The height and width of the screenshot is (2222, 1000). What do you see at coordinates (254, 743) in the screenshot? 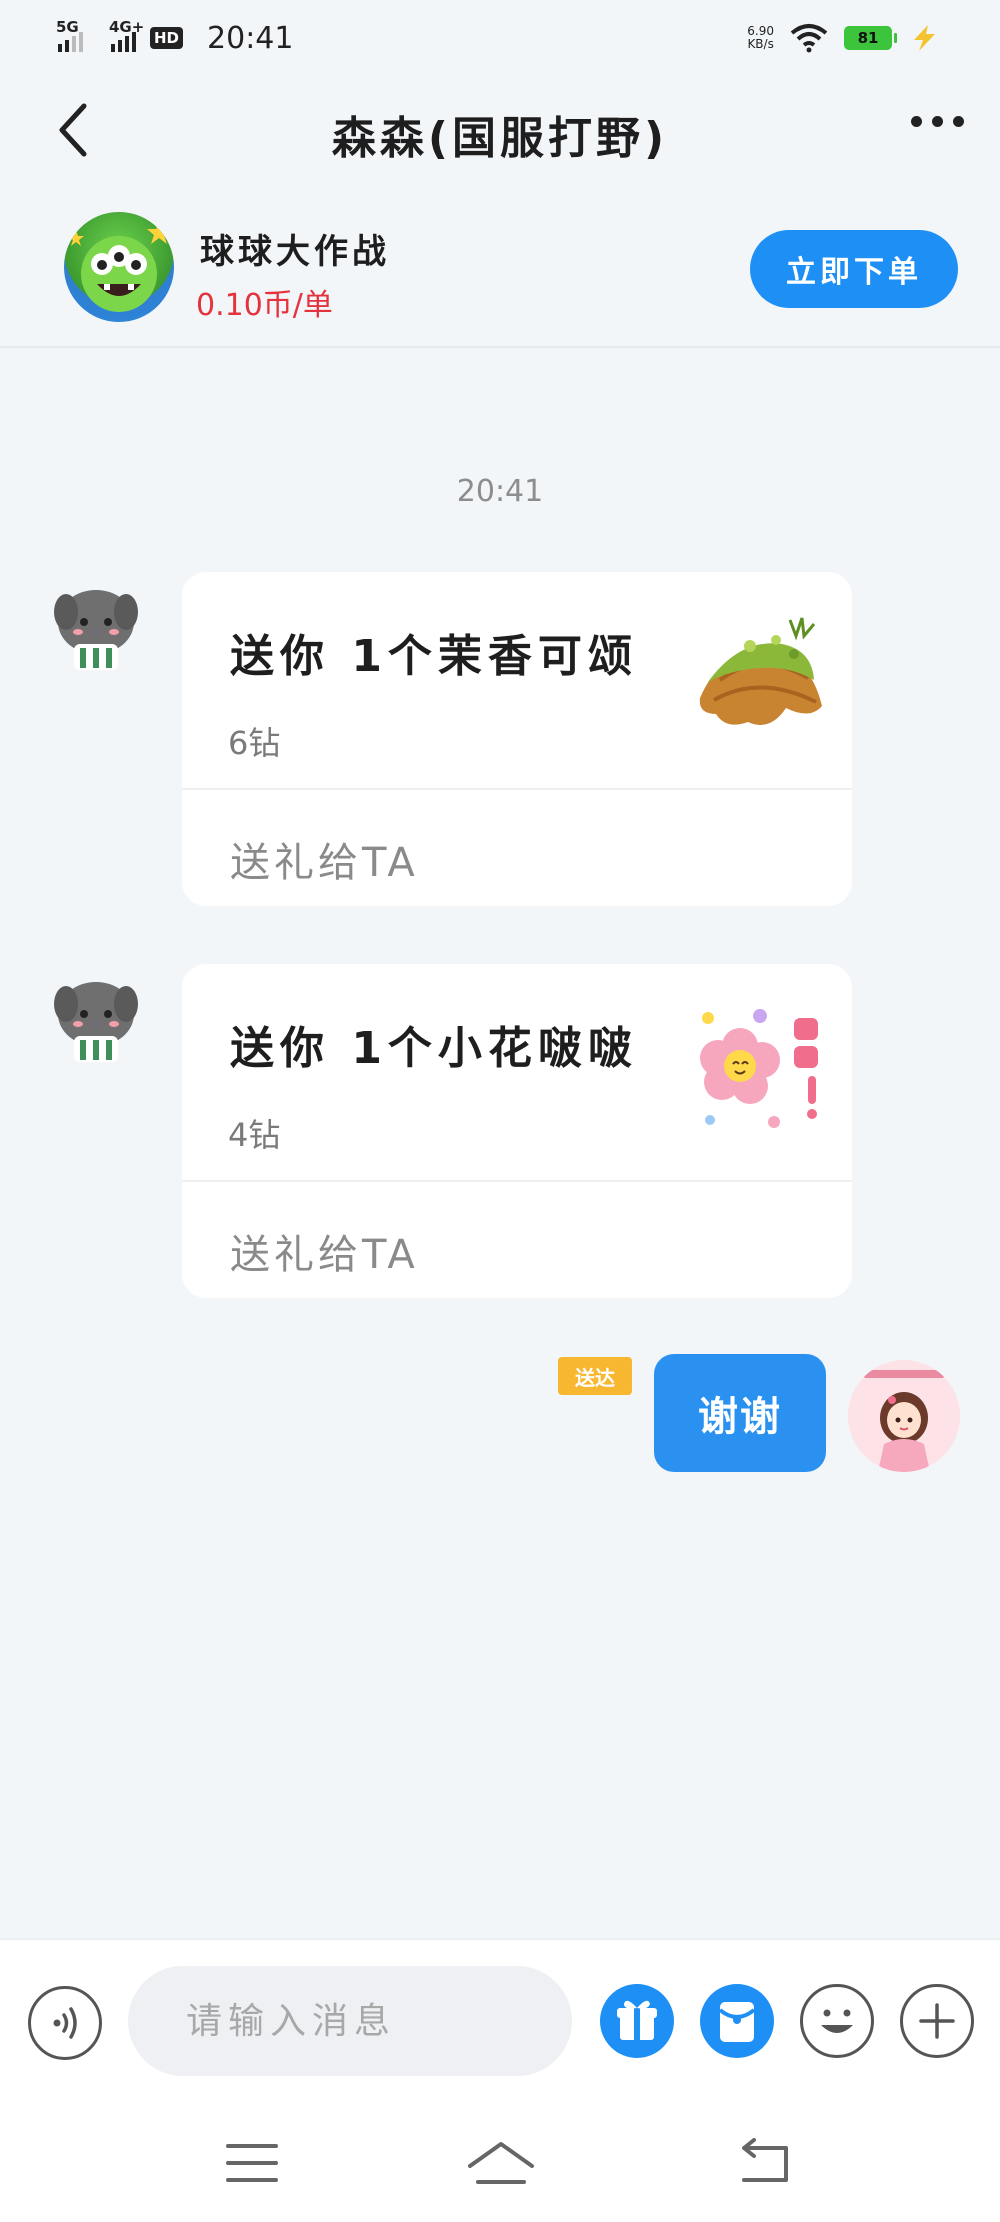
I see `gift-cost: 6钻` at bounding box center [254, 743].